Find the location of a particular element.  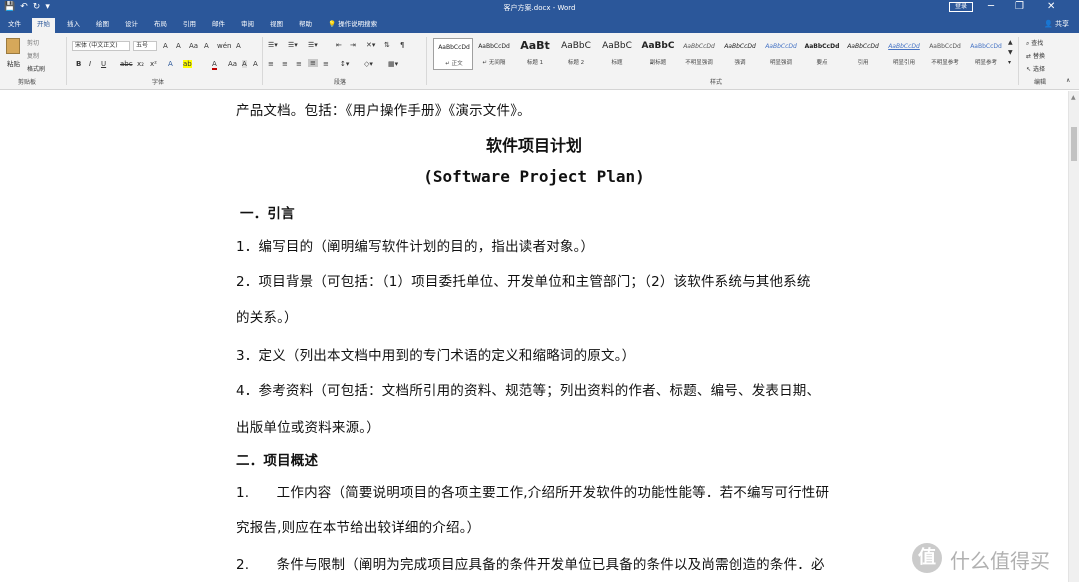

select-button: ↖ 选择 is located at coordinates (1035, 68).